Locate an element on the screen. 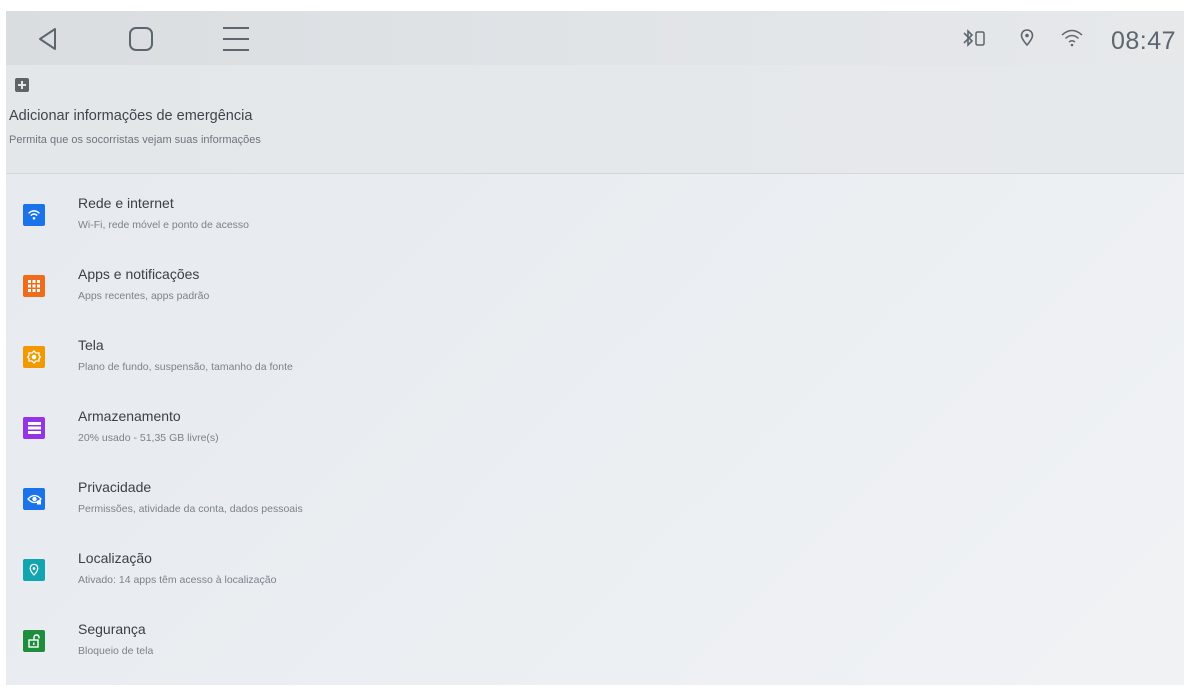 Image resolution: width=1188 pixels, height=687 pixels. settings-item-title: Tela is located at coordinates (91, 345).